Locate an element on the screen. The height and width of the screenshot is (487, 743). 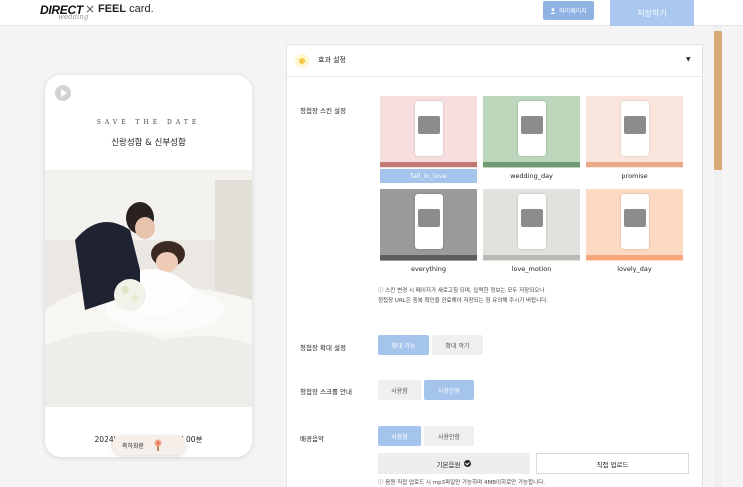
zoom-disable-button: 확대 막기 is located at coordinates (457, 345).